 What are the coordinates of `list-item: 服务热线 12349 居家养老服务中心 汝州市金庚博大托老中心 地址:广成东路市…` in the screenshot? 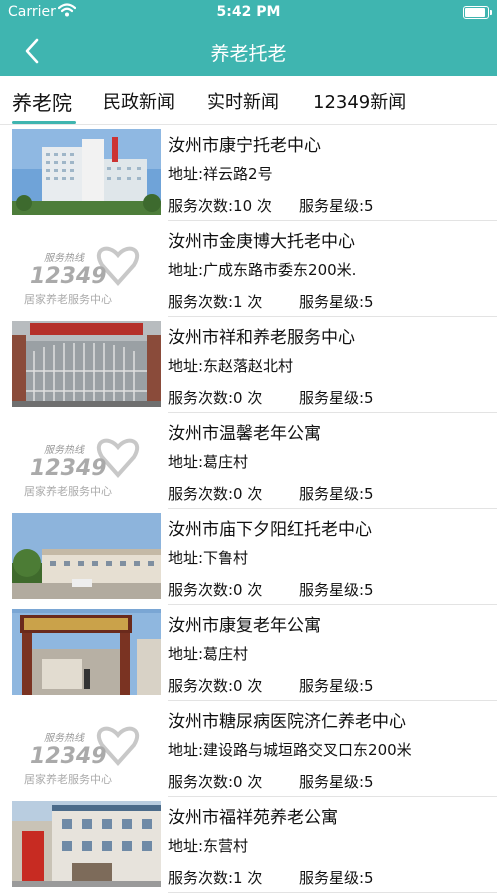 It's located at (248, 269).